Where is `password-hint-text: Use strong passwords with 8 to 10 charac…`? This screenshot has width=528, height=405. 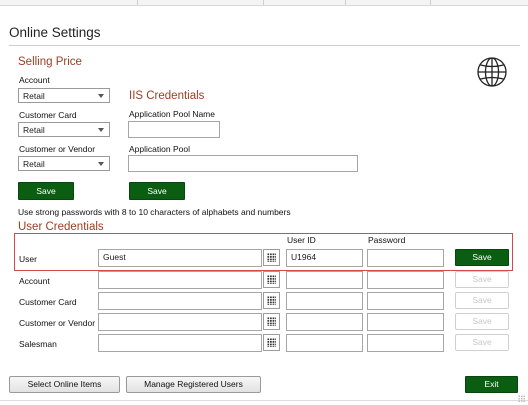 password-hint-text: Use strong passwords with 8 to 10 charac… is located at coordinates (154, 212).